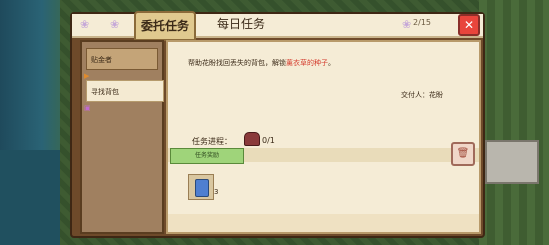 Image resolution: width=549 pixels, height=245 pixels. What do you see at coordinates (241, 24) in the screenshot?
I see `tab-daily-quests: 每日任务` at bounding box center [241, 24].